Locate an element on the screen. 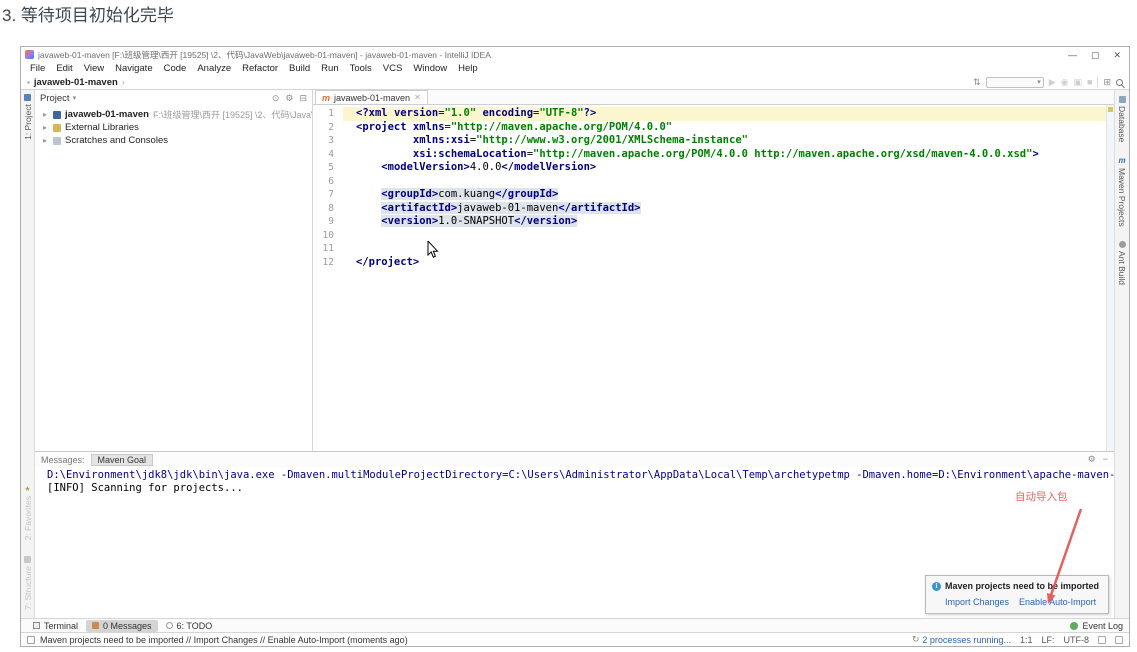 The image size is (1137, 652). tree-row-2: ▸ Scratches and Consoles is located at coordinates (173, 140).